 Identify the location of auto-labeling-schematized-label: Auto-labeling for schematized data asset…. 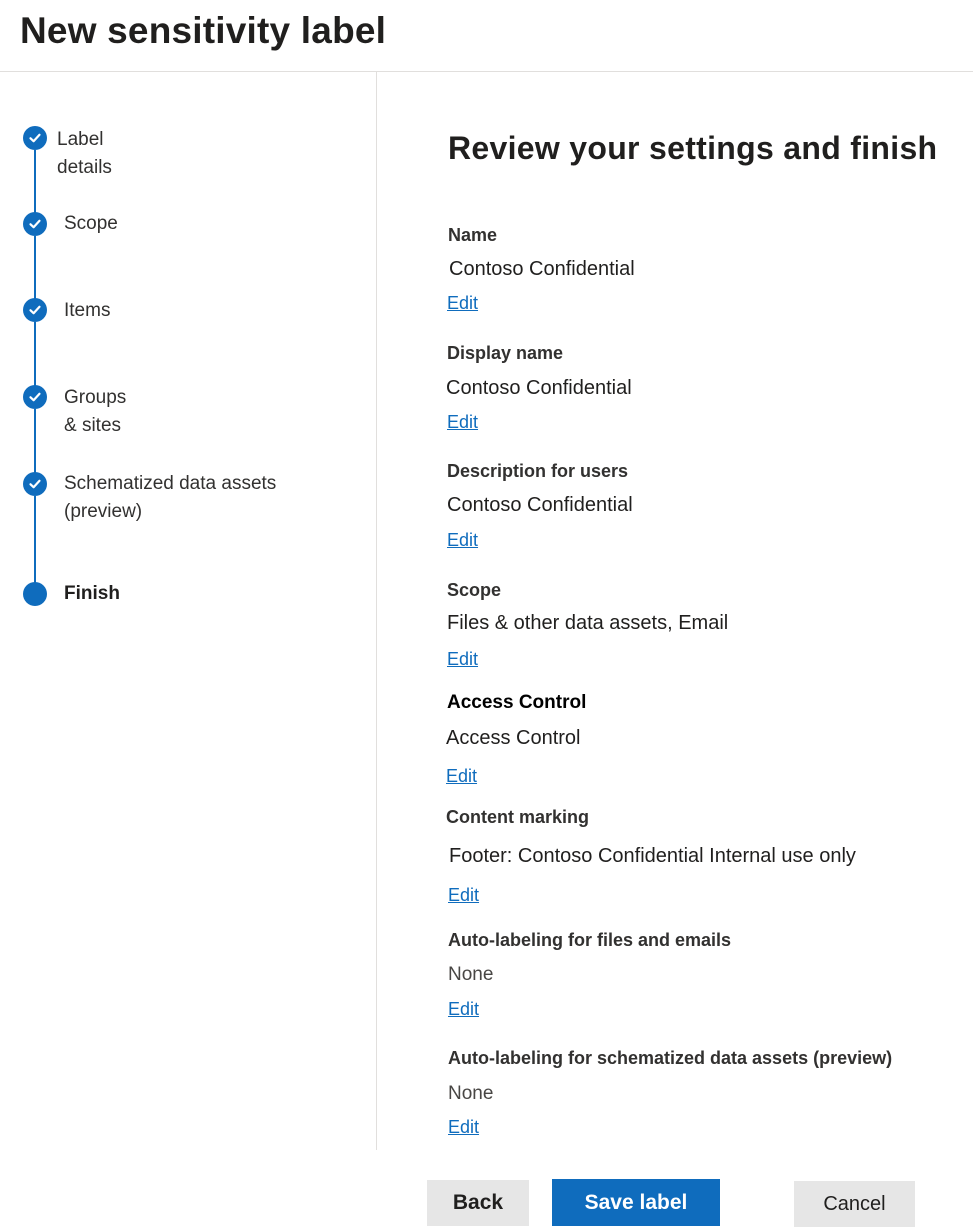
(670, 1058).